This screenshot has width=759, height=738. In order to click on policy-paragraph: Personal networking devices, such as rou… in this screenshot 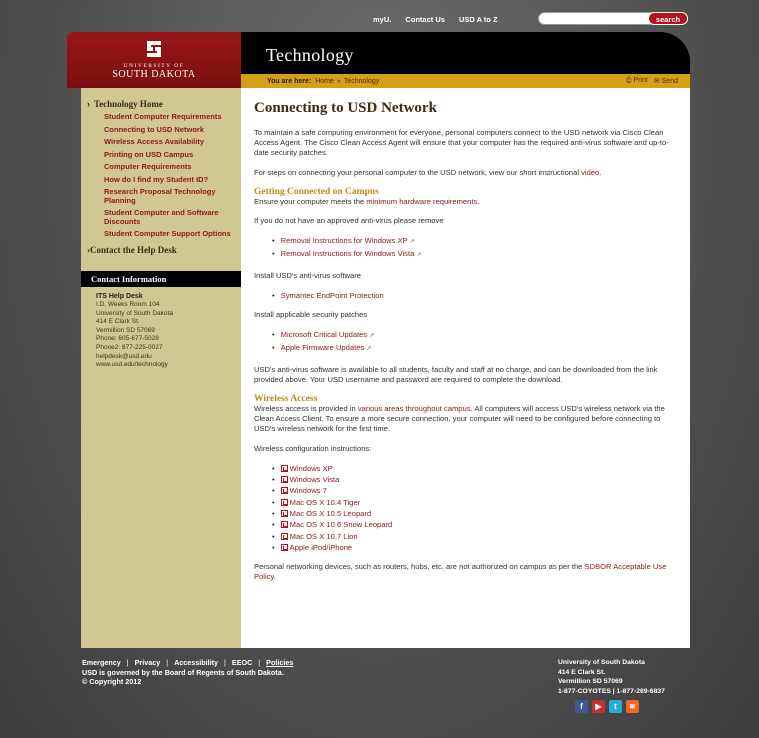, I will do `click(466, 572)`.